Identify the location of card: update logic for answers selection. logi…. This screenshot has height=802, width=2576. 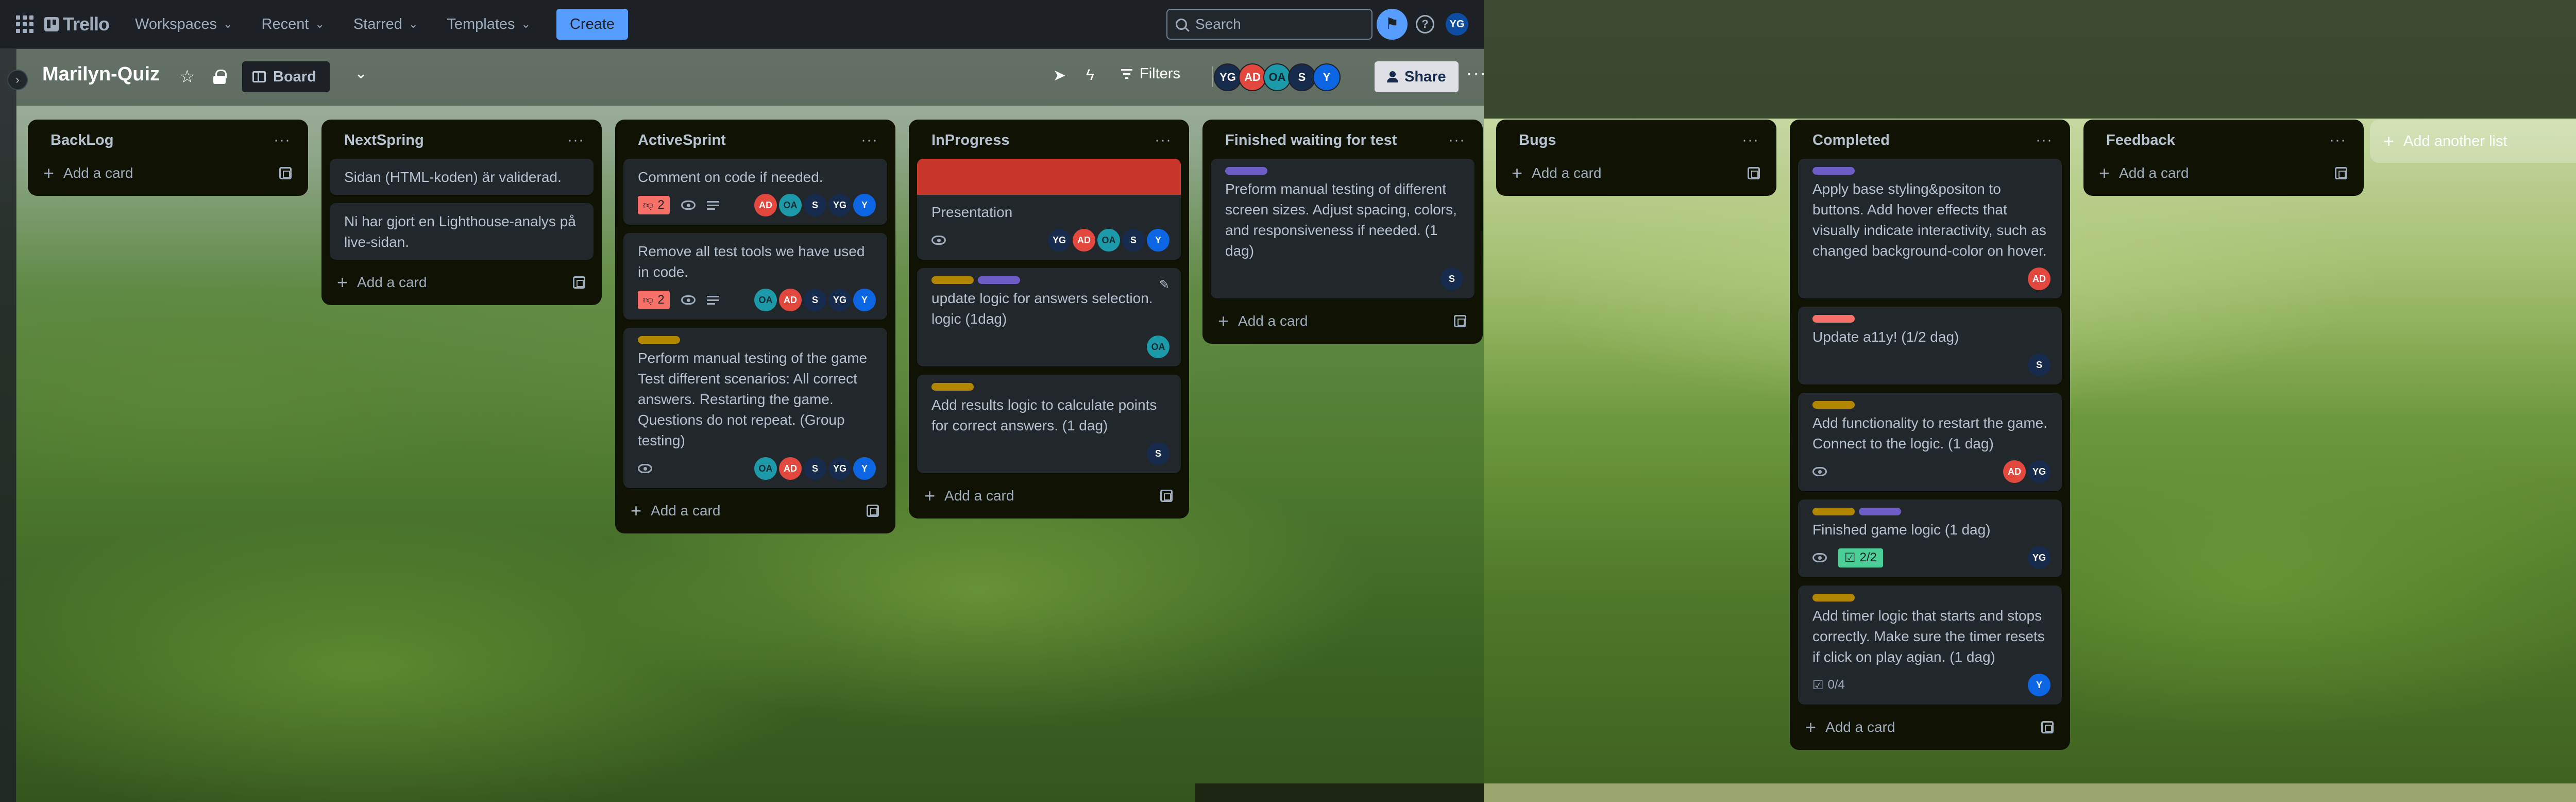
(1049, 317).